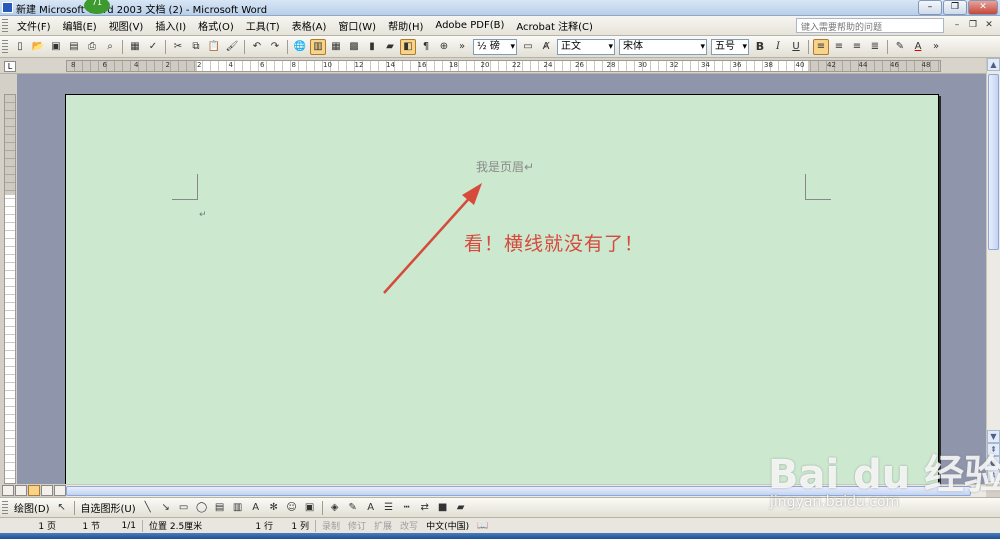 The width and height of the screenshot is (1000, 539). What do you see at coordinates (196, 47) in the screenshot?
I see `copy-icon: ⧉` at bounding box center [196, 47].